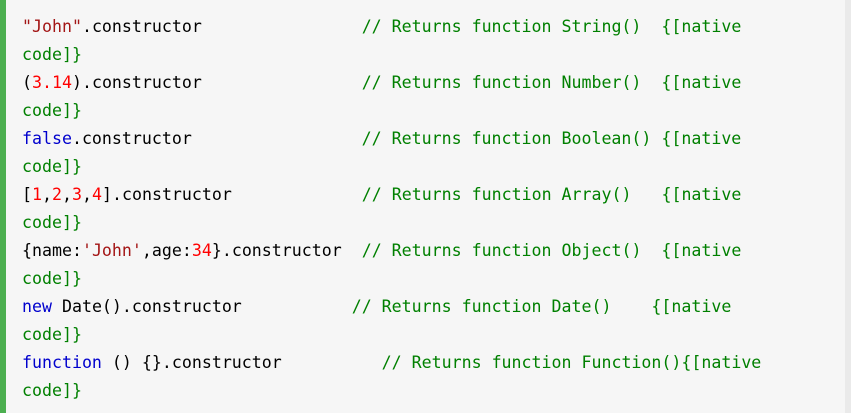 The width and height of the screenshot is (851, 413). Describe the element at coordinates (551, 194) in the screenshot. I see `comment-token: // Returns function Array() {[native` at that location.